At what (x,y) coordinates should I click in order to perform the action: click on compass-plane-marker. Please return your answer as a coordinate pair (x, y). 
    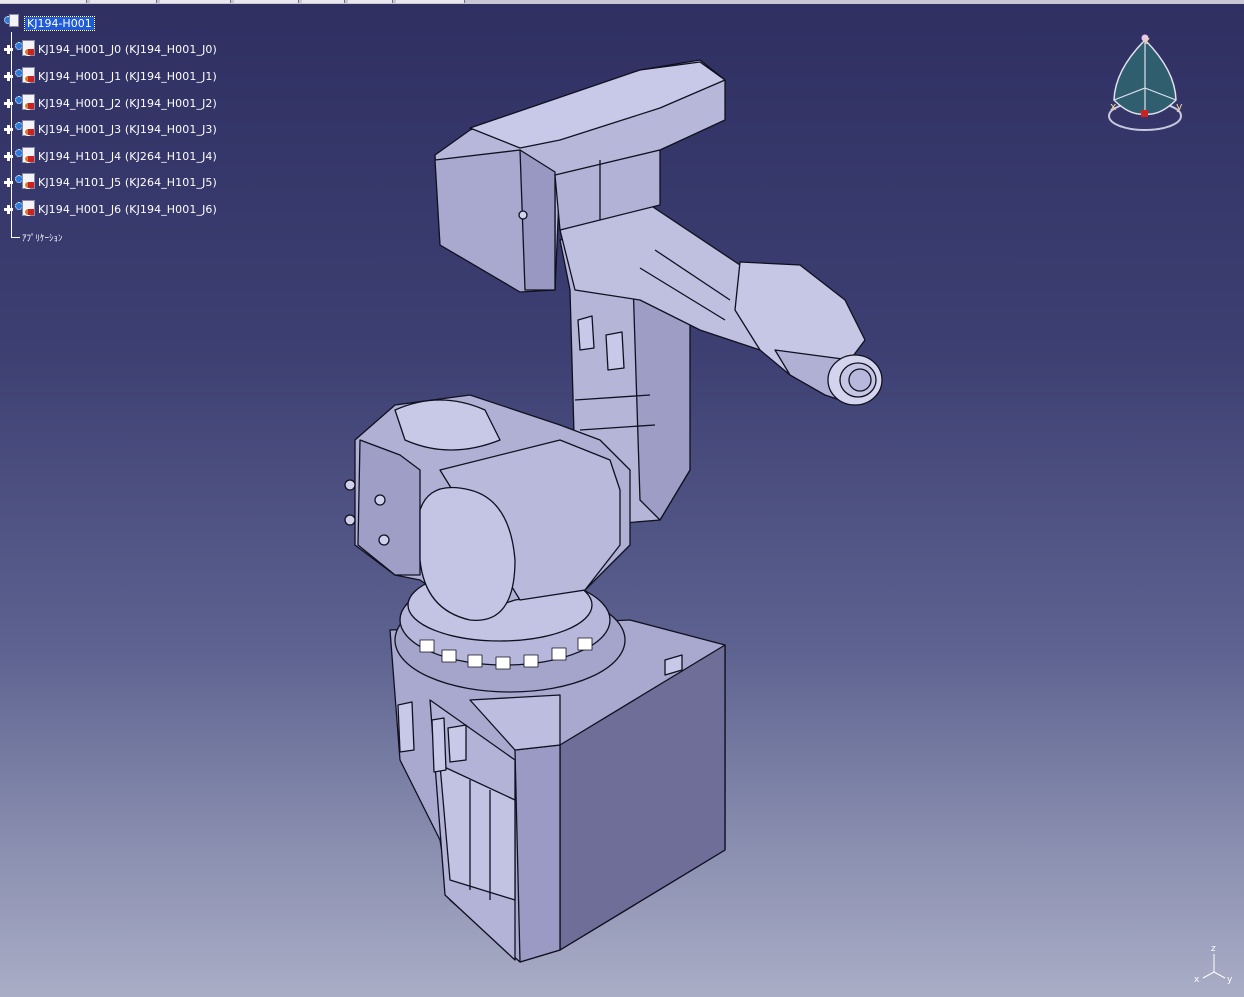
    Looking at the image, I should click on (1144, 113).